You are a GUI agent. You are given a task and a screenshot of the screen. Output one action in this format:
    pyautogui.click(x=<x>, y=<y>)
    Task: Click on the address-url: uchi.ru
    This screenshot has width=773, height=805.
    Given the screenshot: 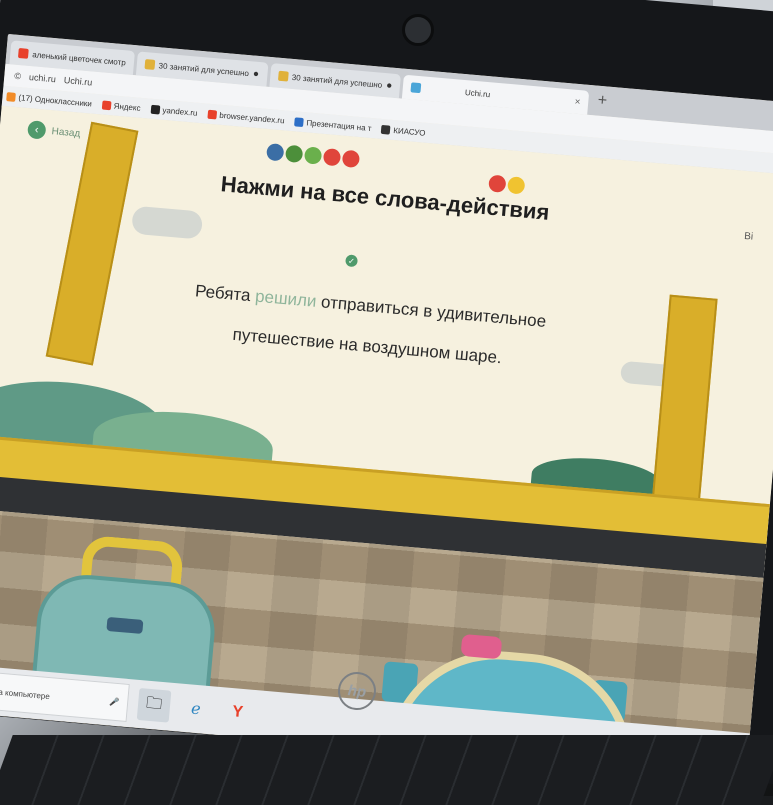 What is the action you would take?
    pyautogui.click(x=42, y=78)
    